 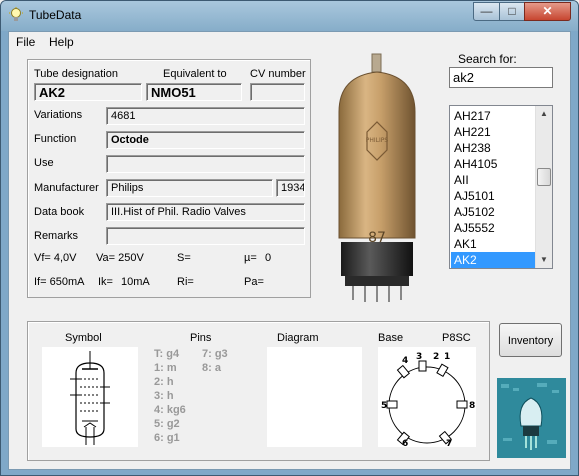 I want to click on function-label: Function, so click(x=55, y=139).